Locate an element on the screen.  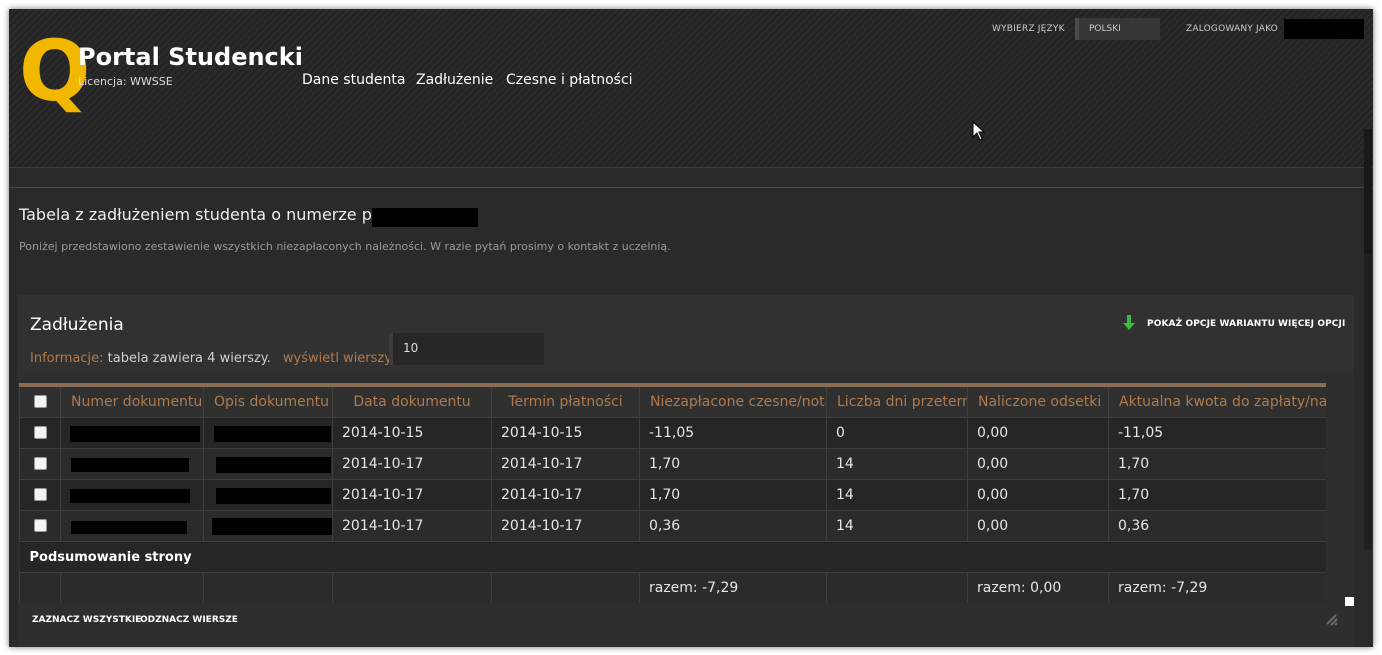
info-text-post: wierszy. is located at coordinates (245, 358).